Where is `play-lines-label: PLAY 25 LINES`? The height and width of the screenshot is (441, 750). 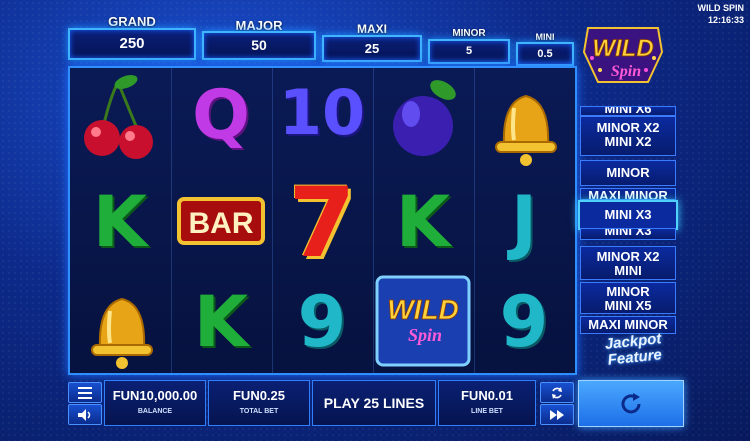 play-lines-label: PLAY 25 LINES is located at coordinates (374, 403).